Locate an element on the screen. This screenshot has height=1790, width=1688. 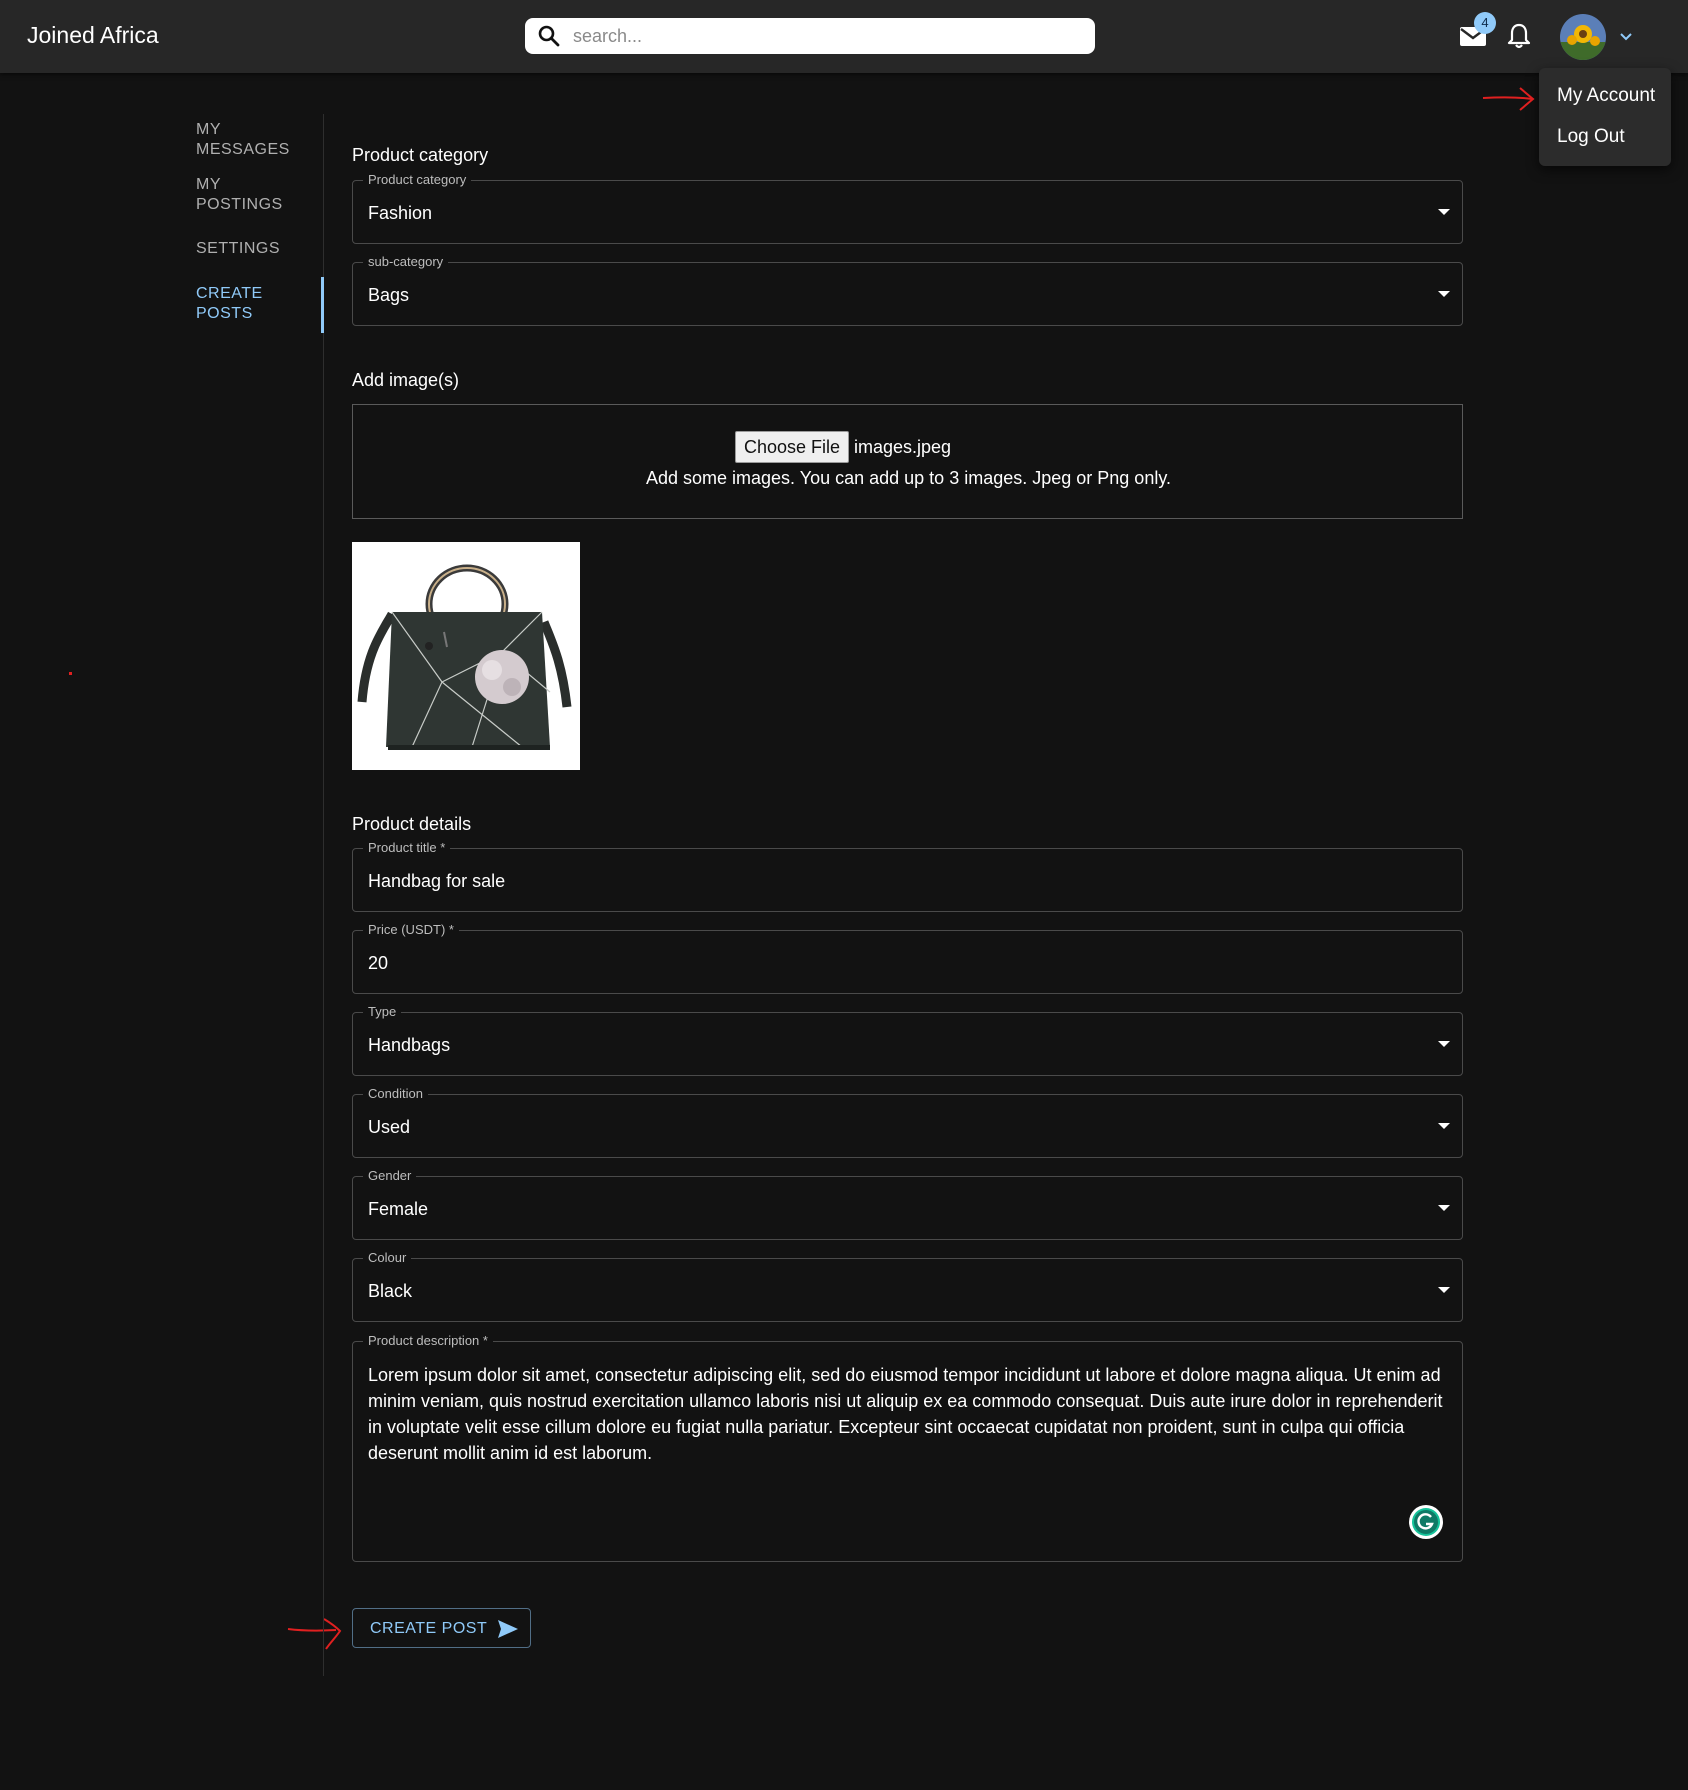
category-section-title: Product category is located at coordinates (420, 155).